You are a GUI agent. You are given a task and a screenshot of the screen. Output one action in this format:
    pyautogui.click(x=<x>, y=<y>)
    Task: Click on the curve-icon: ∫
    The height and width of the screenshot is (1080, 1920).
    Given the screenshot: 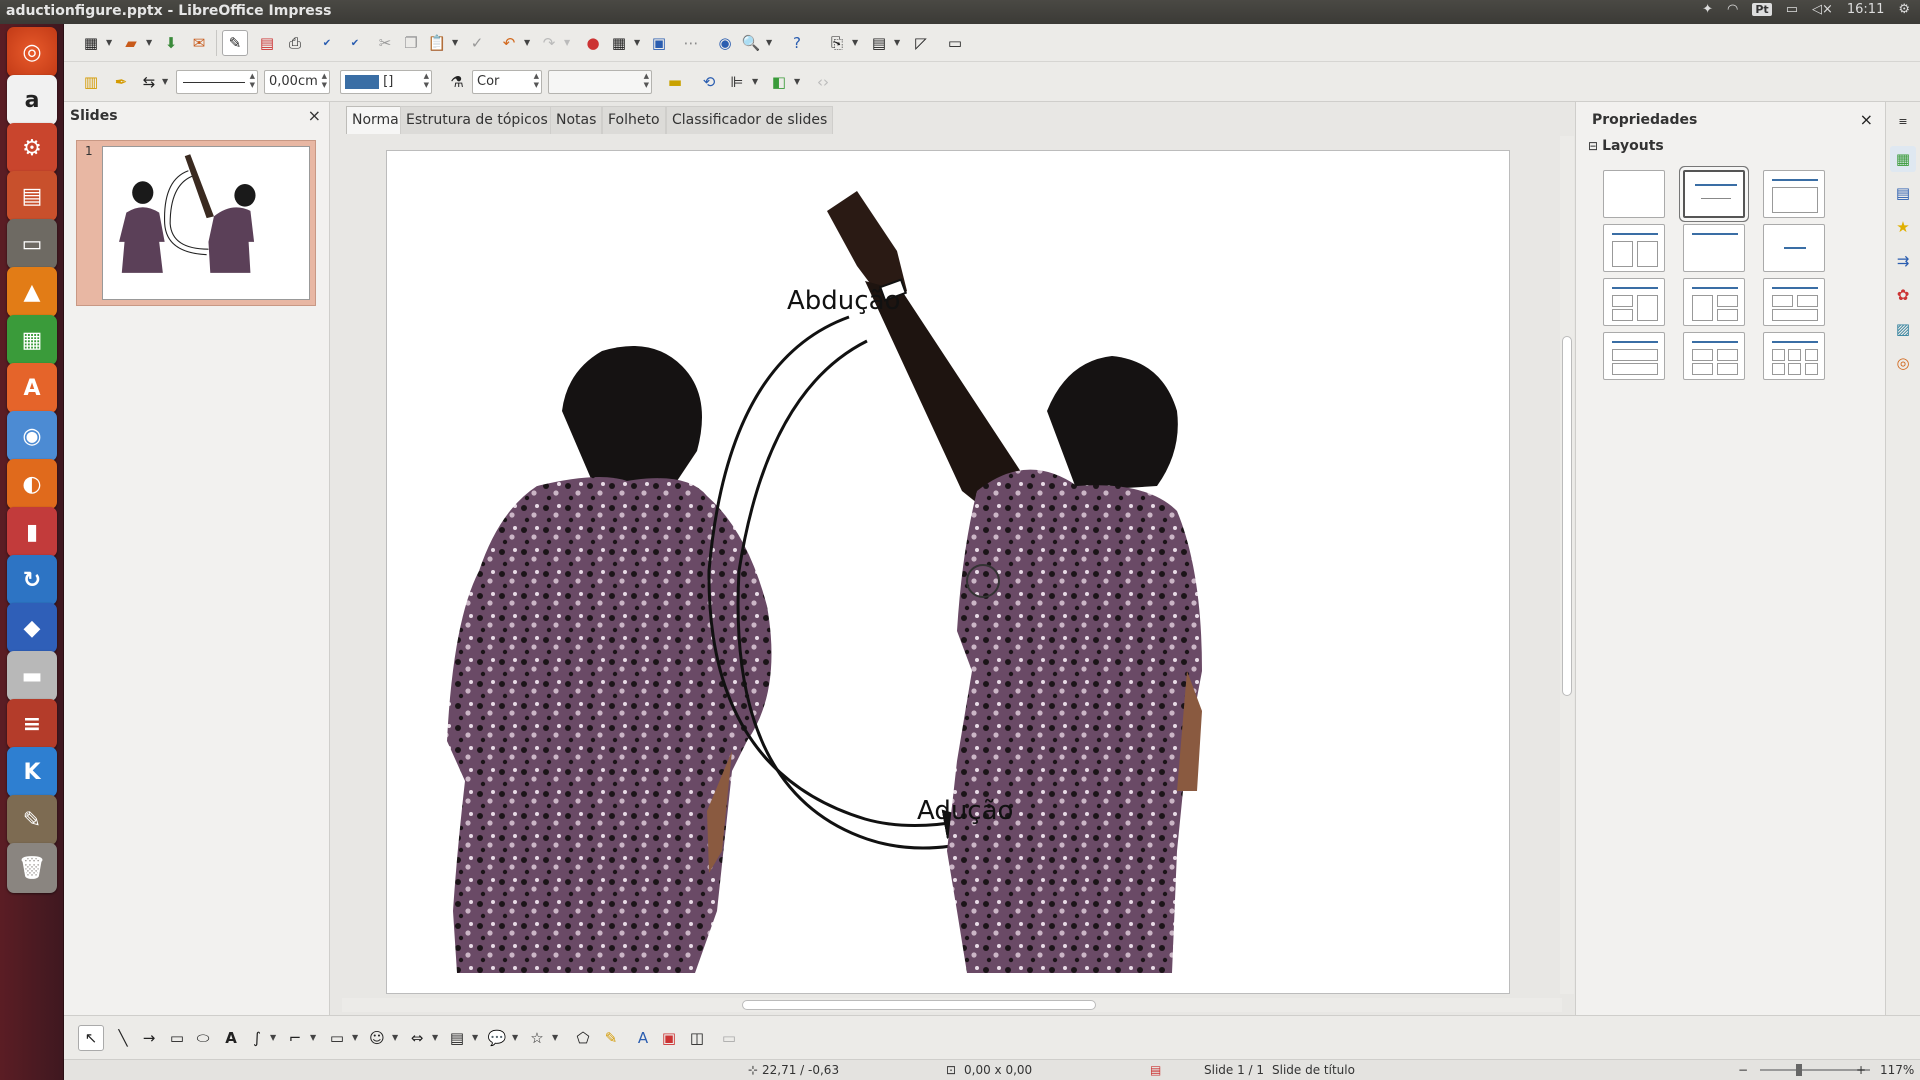 What is the action you would take?
    pyautogui.click(x=257, y=1038)
    